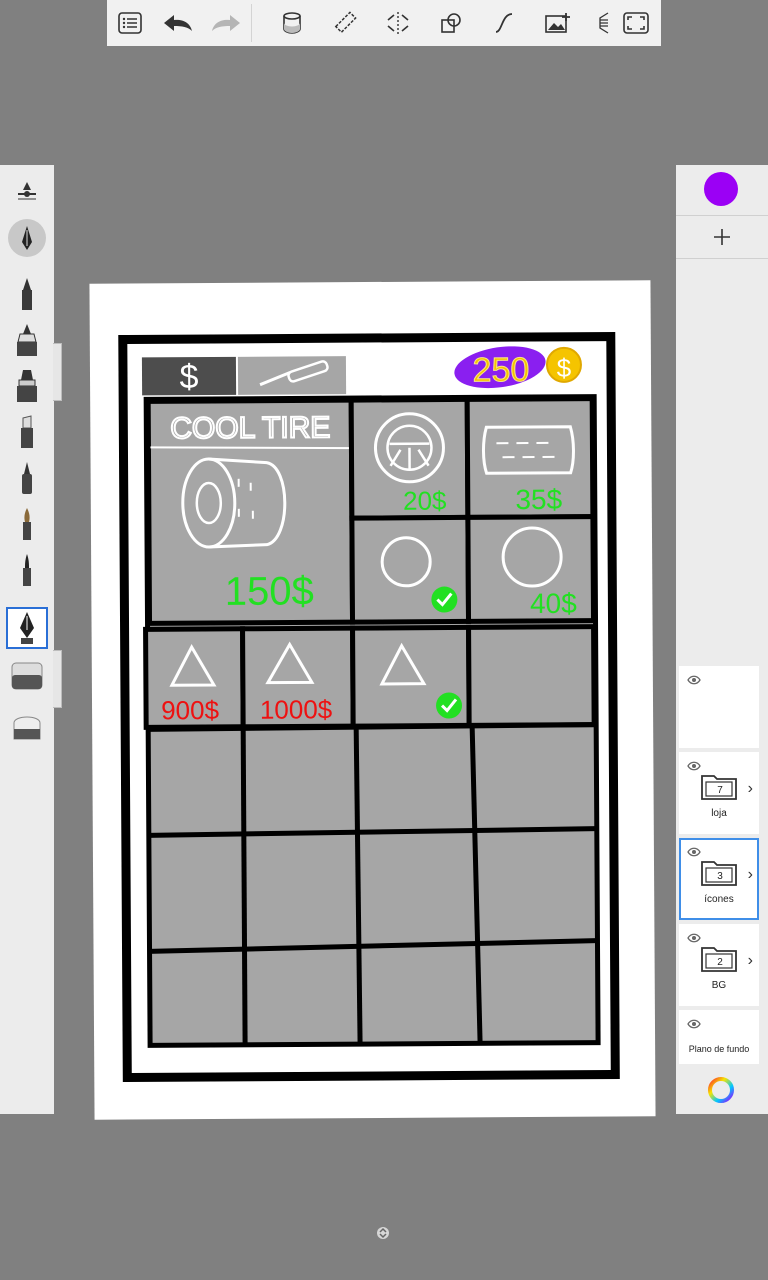 This screenshot has height=1280, width=768. What do you see at coordinates (719, 707) in the screenshot?
I see `layer-item` at bounding box center [719, 707].